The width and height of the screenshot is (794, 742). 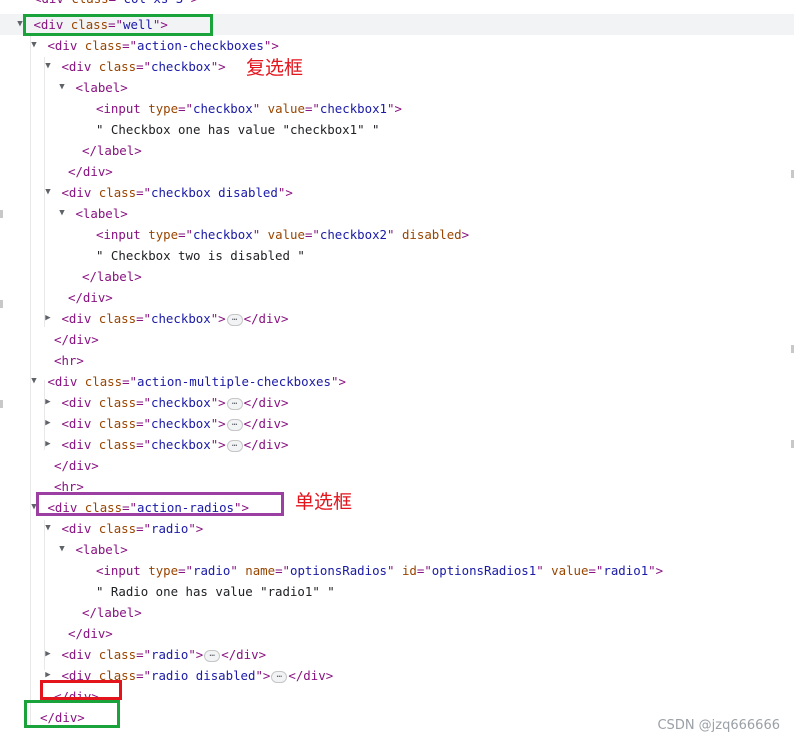 I want to click on attribute-name: value, so click(x=570, y=570).